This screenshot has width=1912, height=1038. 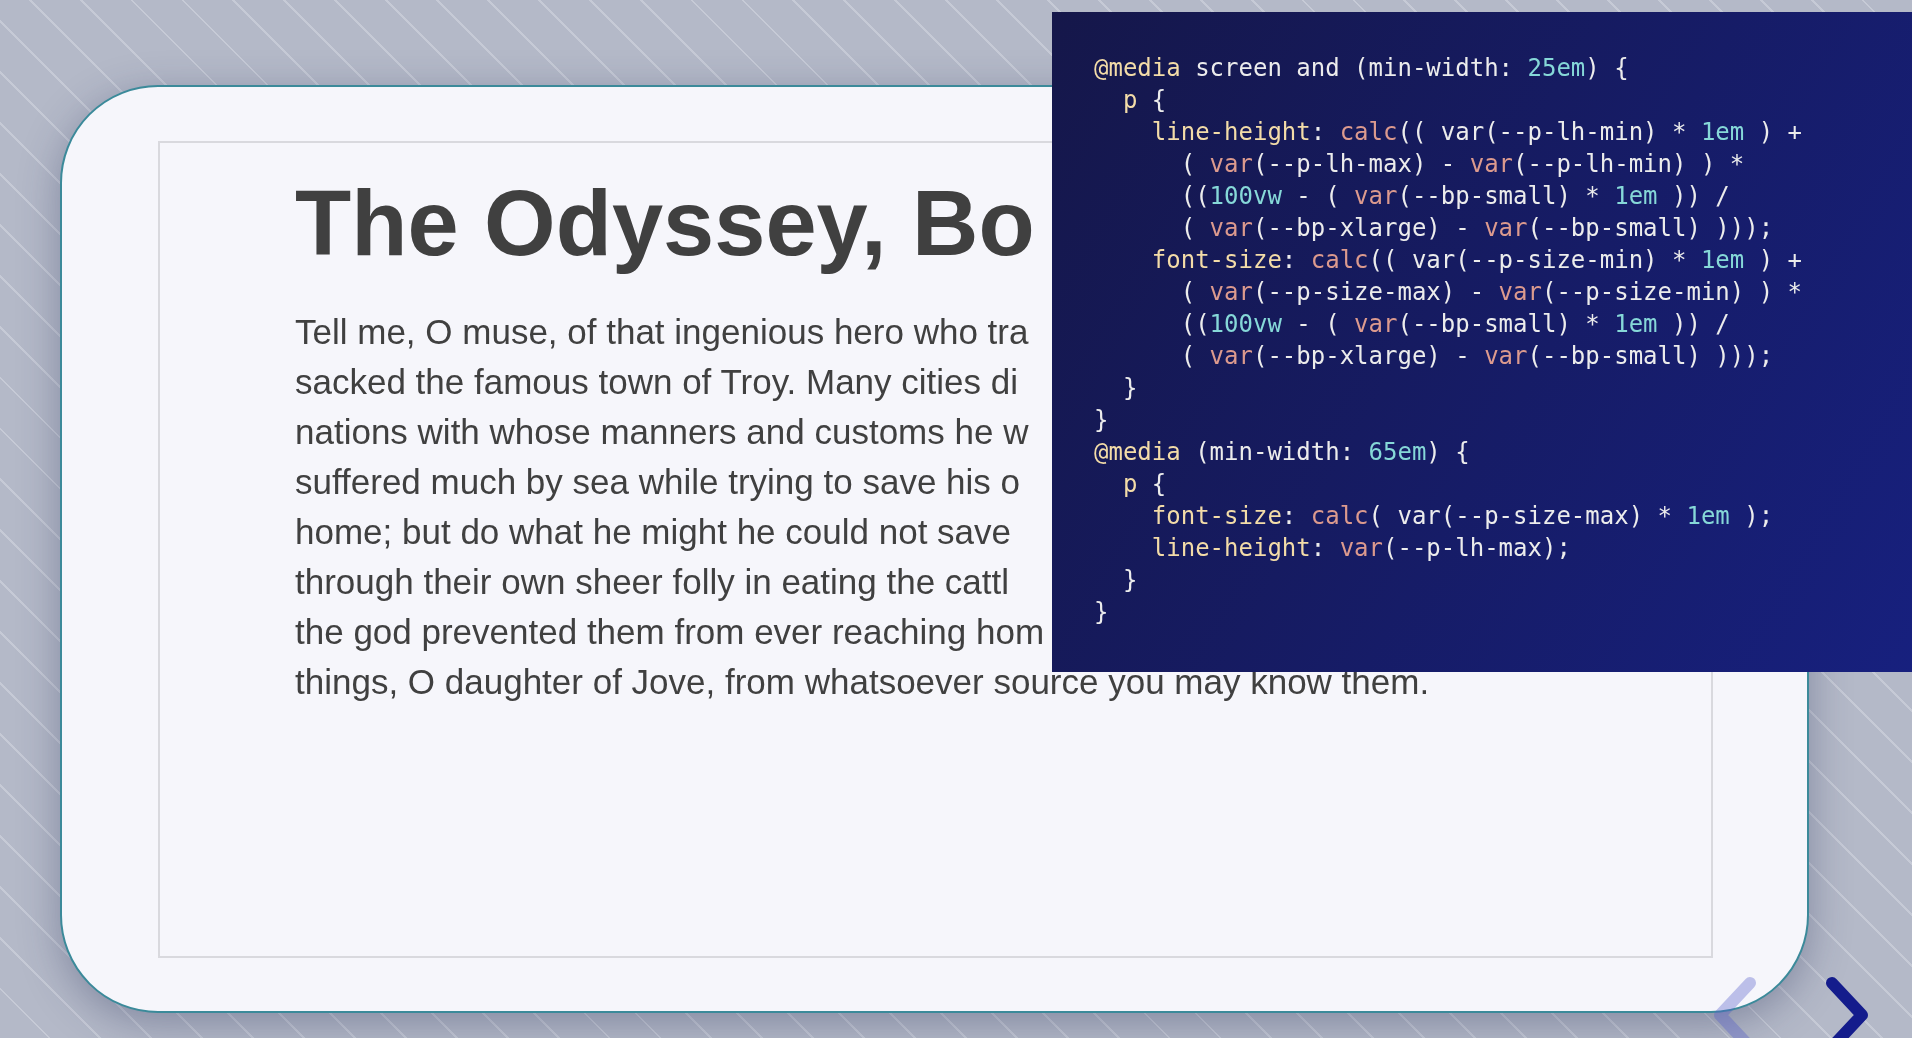 I want to click on paragraph-line: through their own sheer folly in eating the cattl, so click(x=652, y=582).